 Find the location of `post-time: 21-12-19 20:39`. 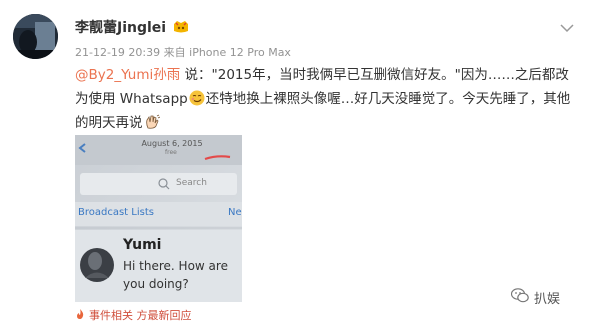

post-time: 21-12-19 20:39 is located at coordinates (117, 52).